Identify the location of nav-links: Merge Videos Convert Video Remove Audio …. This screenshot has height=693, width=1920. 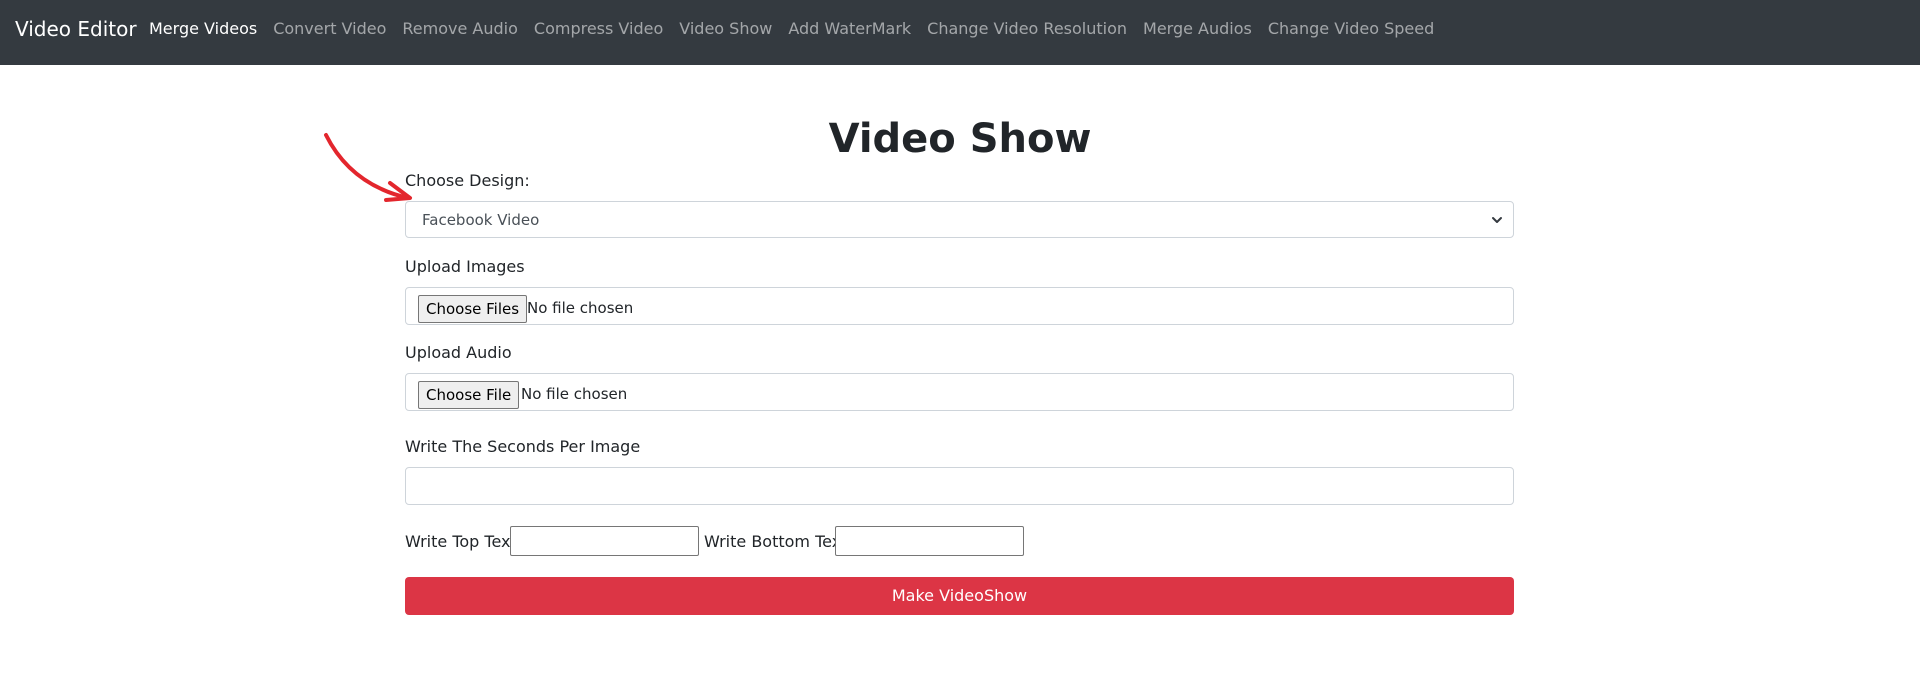
(799, 29).